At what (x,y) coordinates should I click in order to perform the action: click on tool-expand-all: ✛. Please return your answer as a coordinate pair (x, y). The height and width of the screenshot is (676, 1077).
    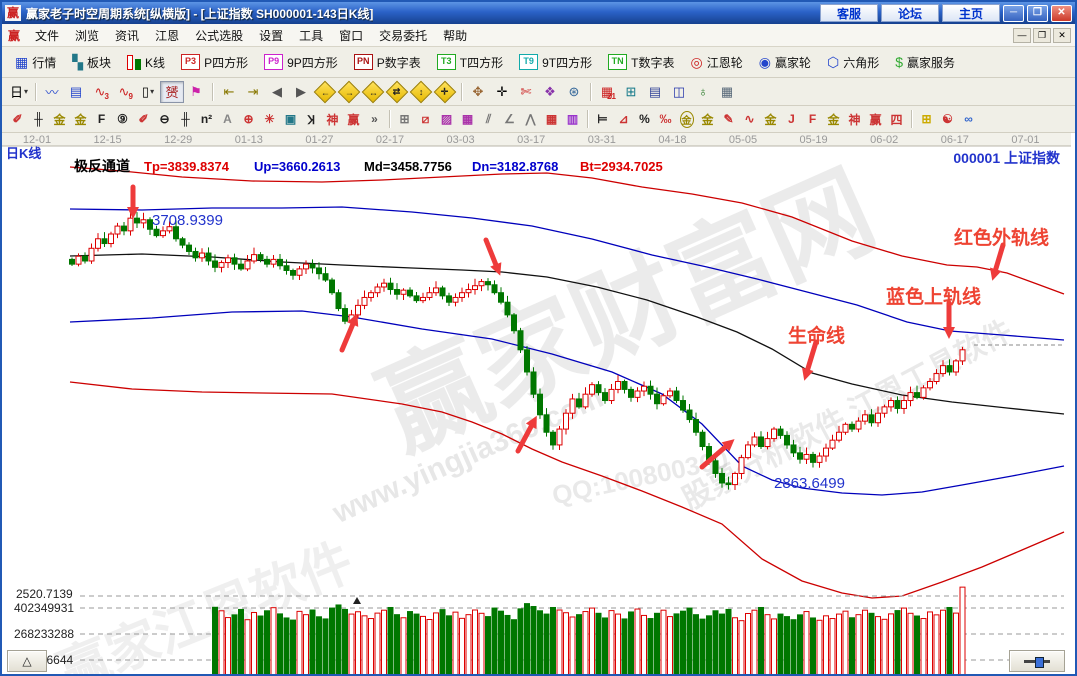
    Looking at the image, I should click on (445, 91).